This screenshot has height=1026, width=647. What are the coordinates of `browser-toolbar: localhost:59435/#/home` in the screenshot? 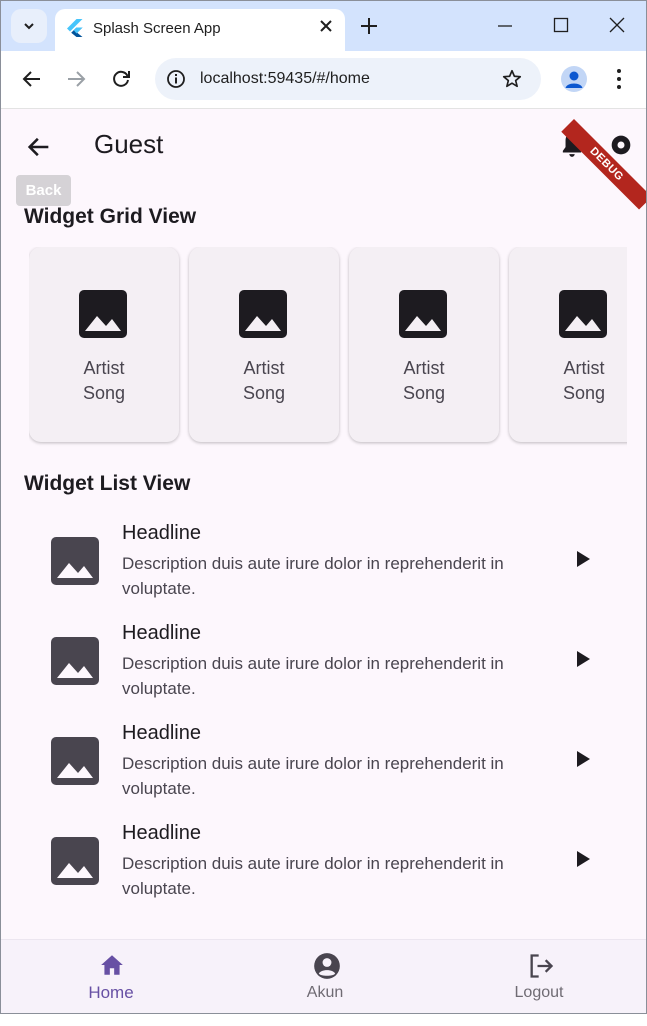 It's located at (323, 80).